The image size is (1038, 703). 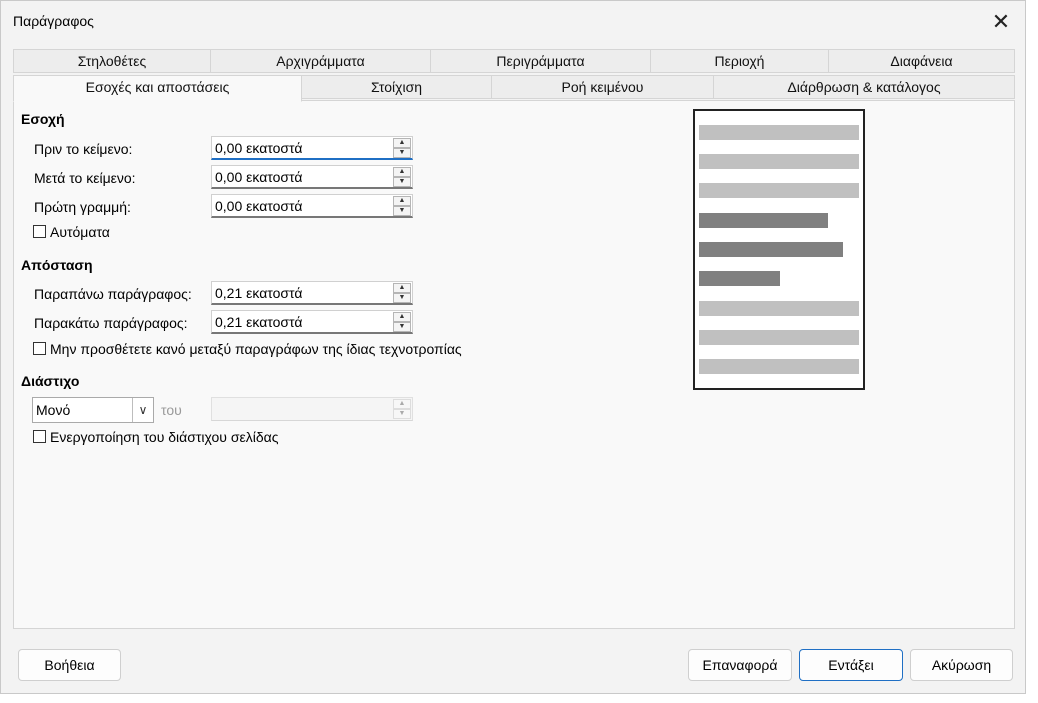 I want to click on above-paragraph-label: Παραπάνω παράγραφος:, so click(x=113, y=294).